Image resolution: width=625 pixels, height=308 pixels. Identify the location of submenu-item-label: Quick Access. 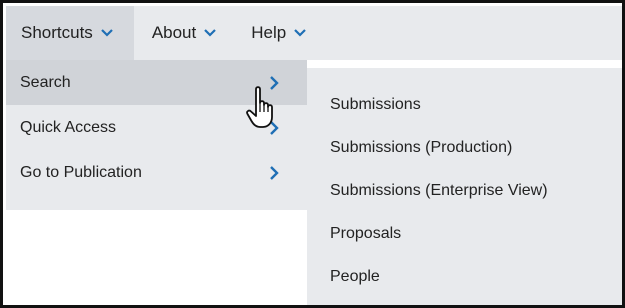
(68, 127).